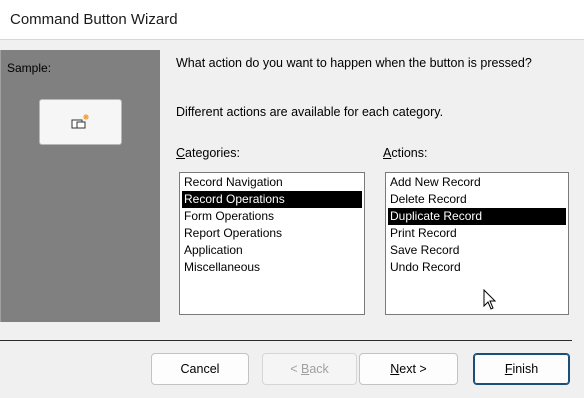 Image resolution: width=584 pixels, height=398 pixels. I want to click on actions-label: Actions:, so click(405, 153).